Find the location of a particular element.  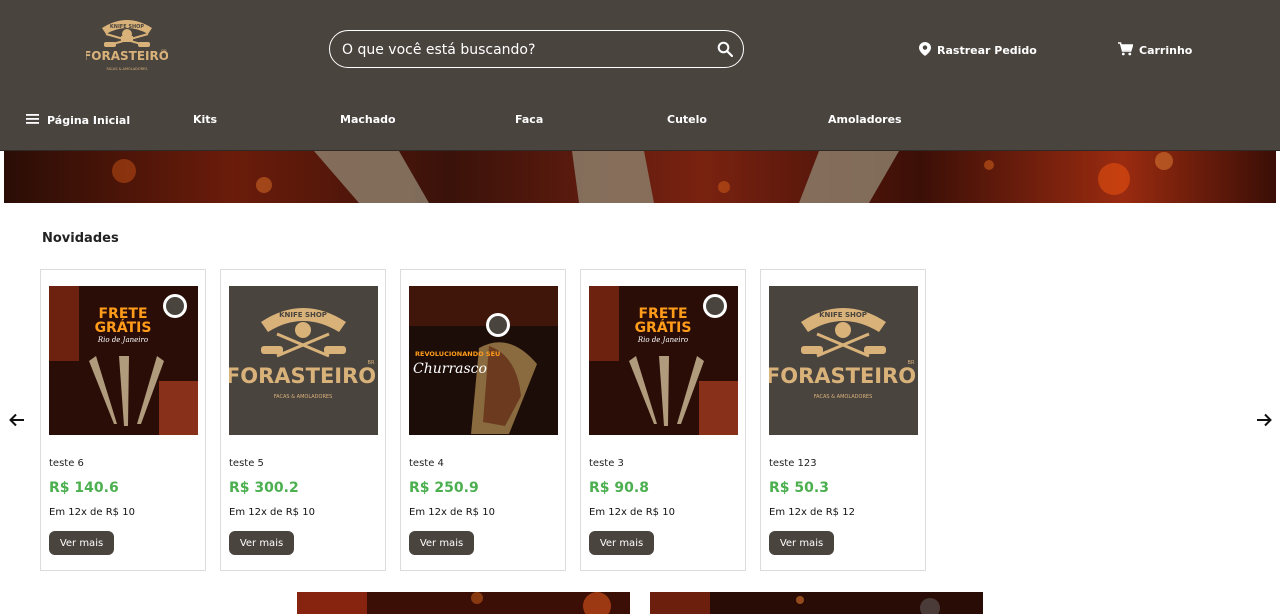

menu-icon is located at coordinates (36, 120).